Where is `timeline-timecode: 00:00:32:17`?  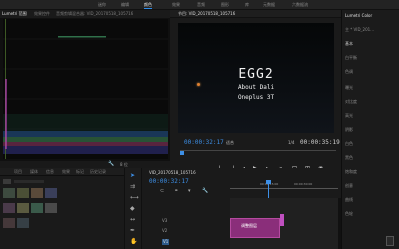 timeline-timecode: 00:00:32:17 is located at coordinates (169, 182).